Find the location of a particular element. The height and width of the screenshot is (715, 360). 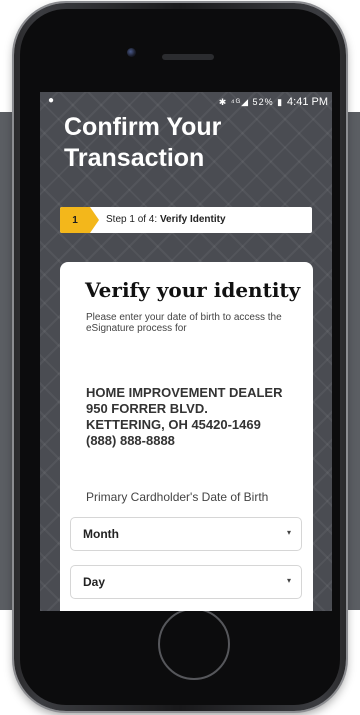

phone-speaker is located at coordinates (188, 57).